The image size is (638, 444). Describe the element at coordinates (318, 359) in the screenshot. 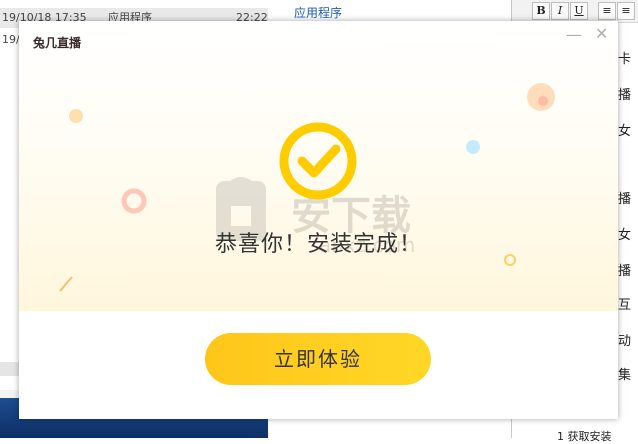

I see `try-now-button: 立即体验` at that location.